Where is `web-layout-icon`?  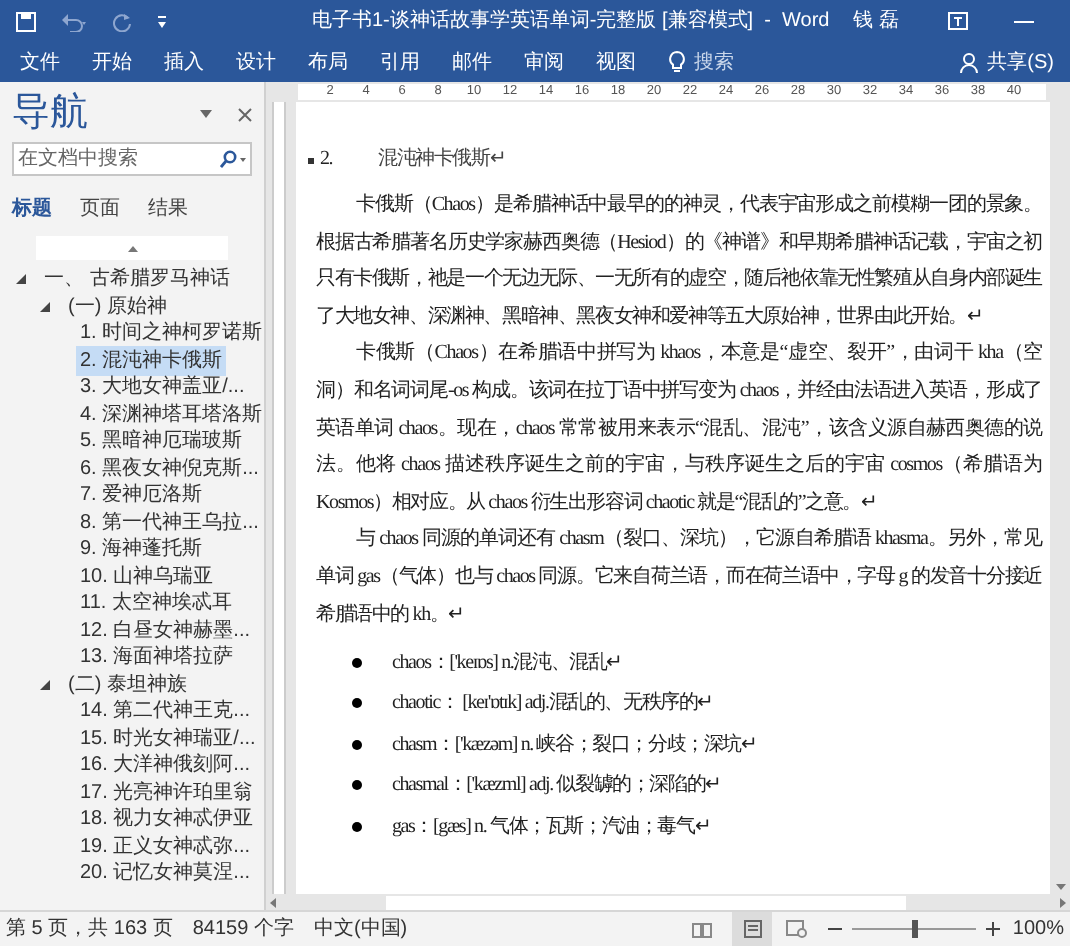
web-layout-icon is located at coordinates (797, 929).